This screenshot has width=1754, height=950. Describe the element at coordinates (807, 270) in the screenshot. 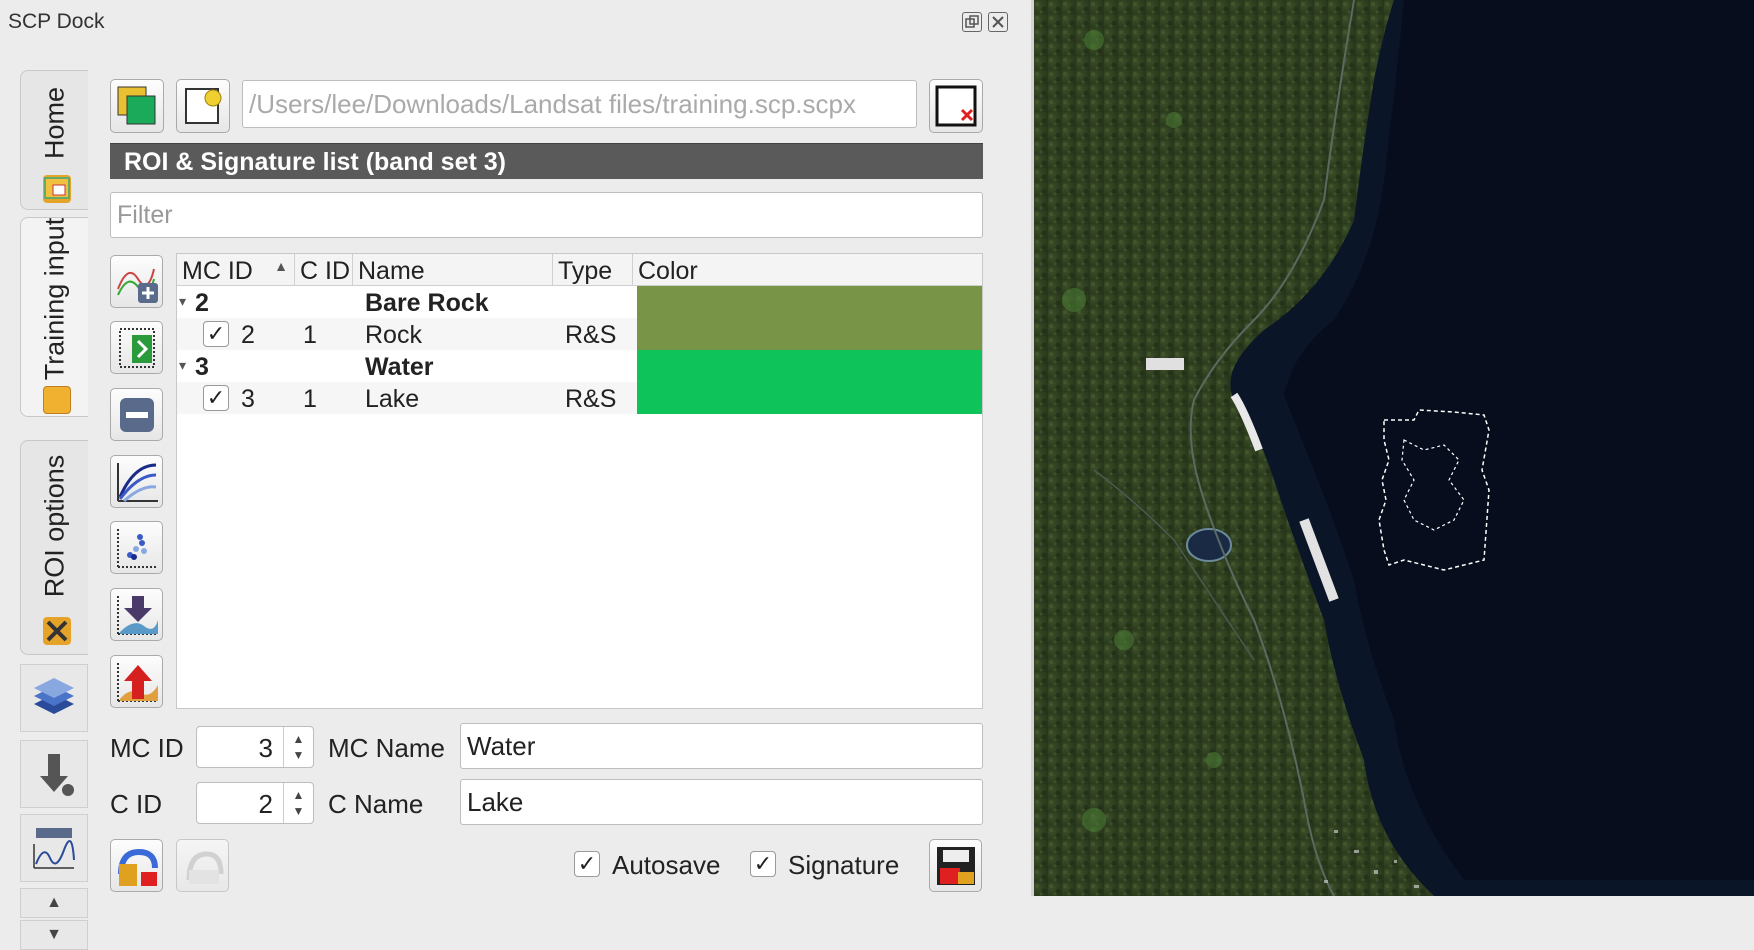

I see `column-color: Color` at that location.